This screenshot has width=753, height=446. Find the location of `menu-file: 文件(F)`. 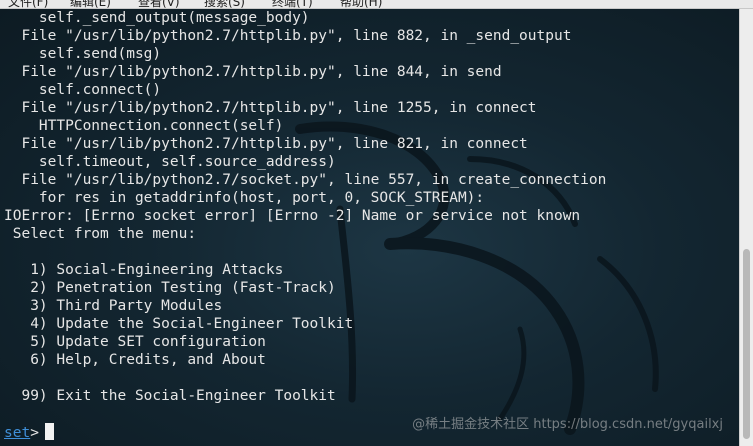

menu-file: 文件(F) is located at coordinates (28, 4).